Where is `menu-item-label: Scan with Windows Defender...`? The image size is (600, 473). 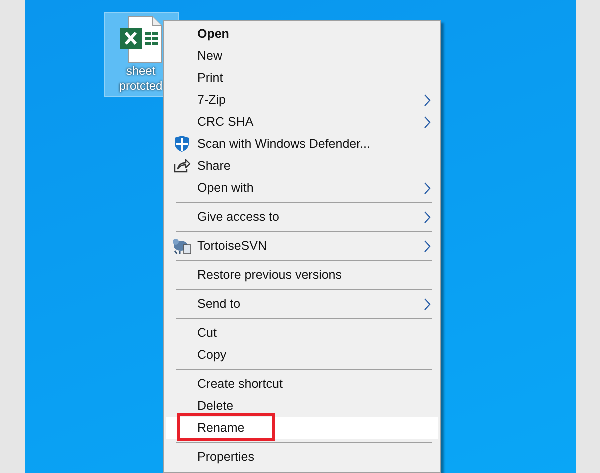 menu-item-label: Scan with Windows Defender... is located at coordinates (284, 144).